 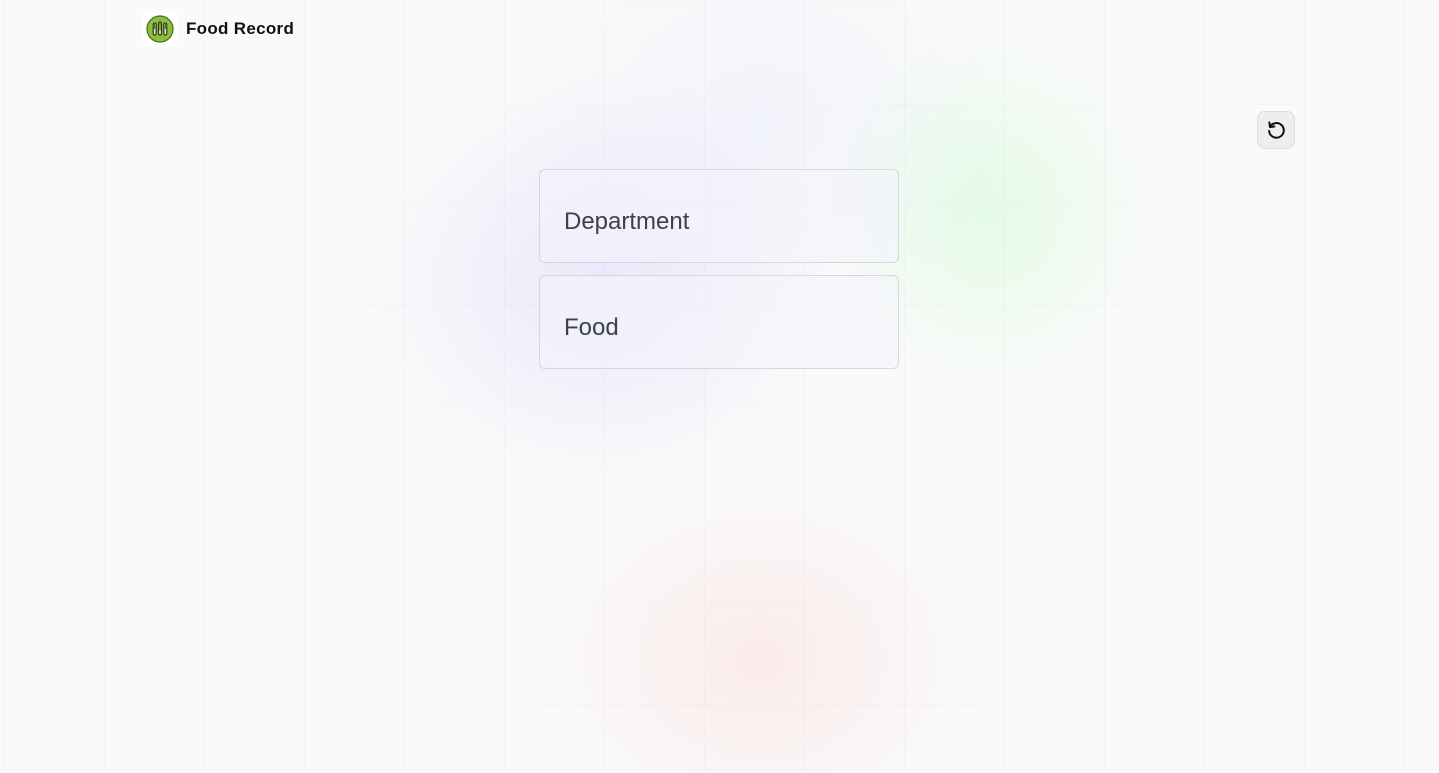 I want to click on app-logo, so click(x=160, y=29).